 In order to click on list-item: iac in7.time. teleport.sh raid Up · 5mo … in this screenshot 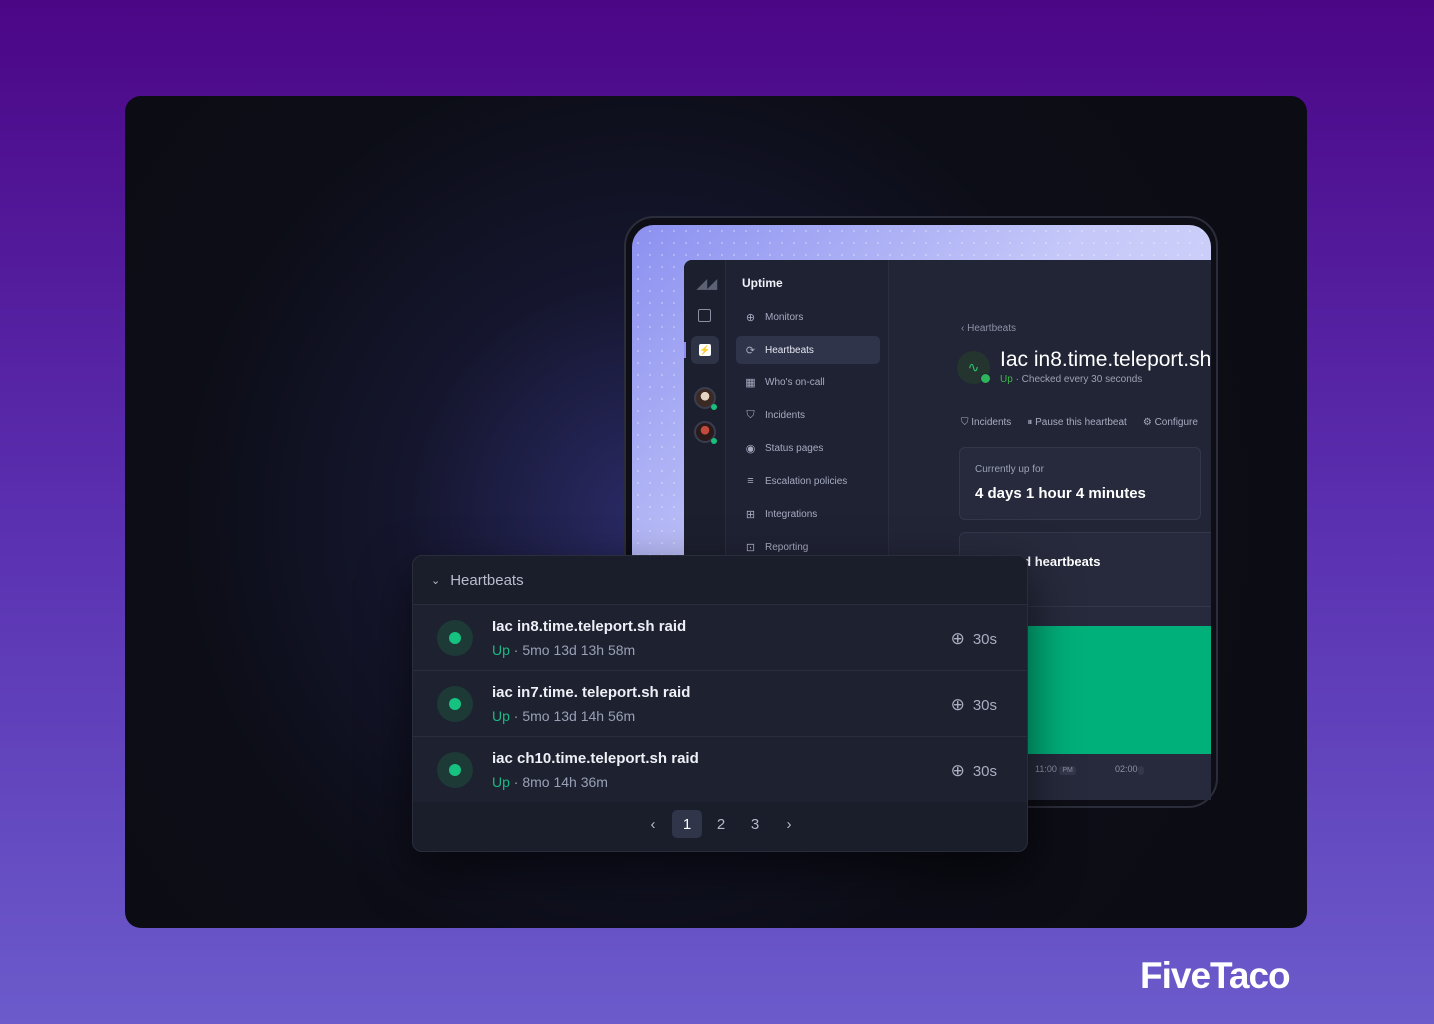, I will do `click(720, 703)`.